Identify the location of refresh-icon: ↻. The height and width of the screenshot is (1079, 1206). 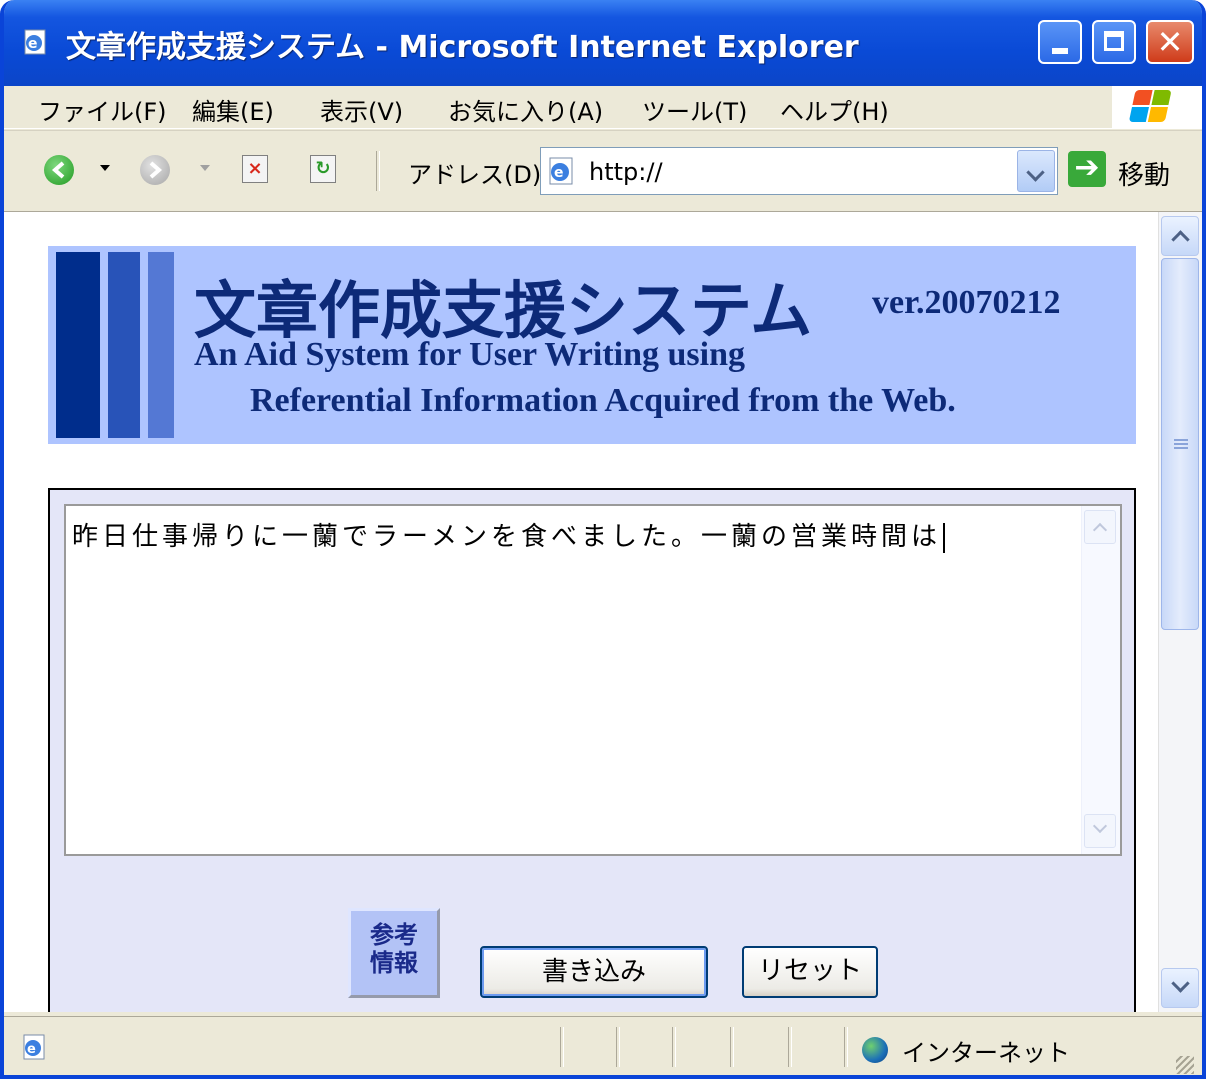
(323, 169).